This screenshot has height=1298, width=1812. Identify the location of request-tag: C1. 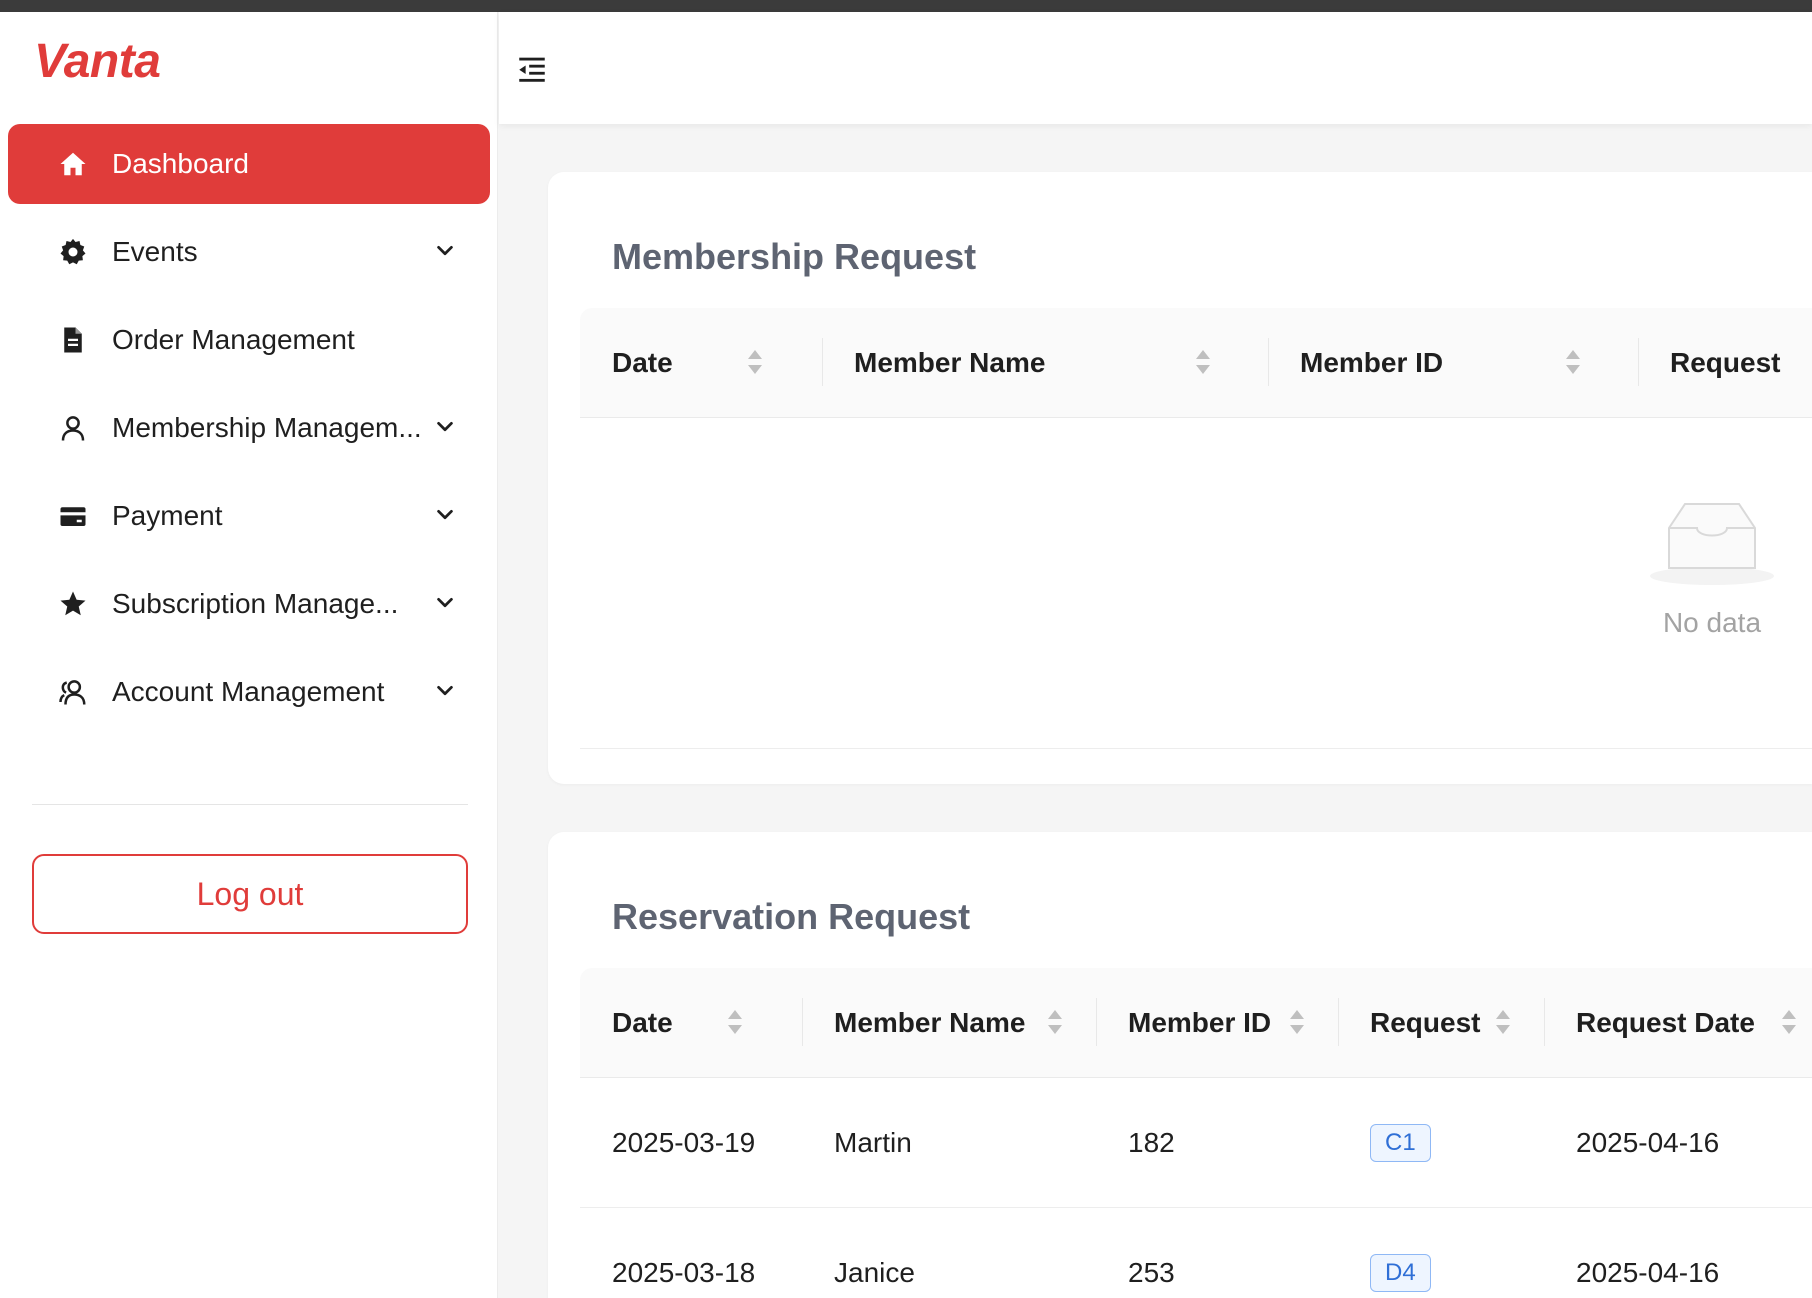
(1400, 1143).